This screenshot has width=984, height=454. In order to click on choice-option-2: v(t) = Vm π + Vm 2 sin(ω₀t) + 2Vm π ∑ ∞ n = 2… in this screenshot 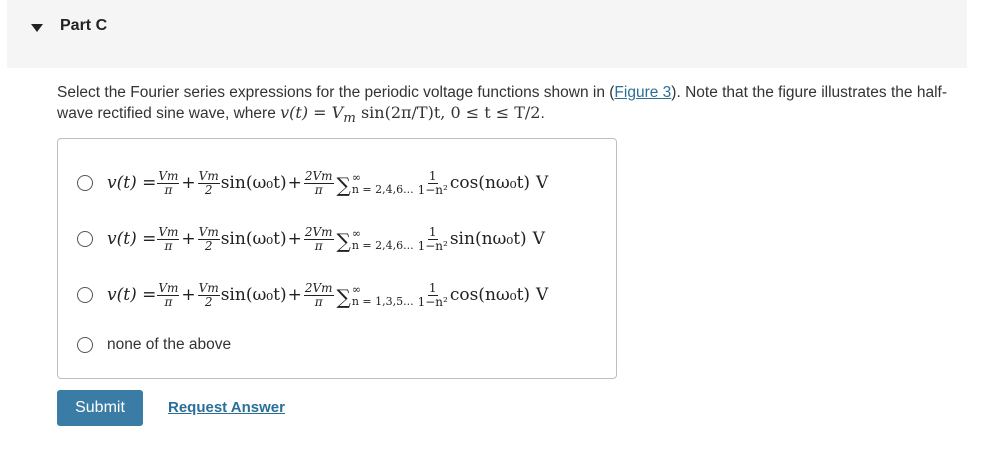, I will do `click(311, 239)`.